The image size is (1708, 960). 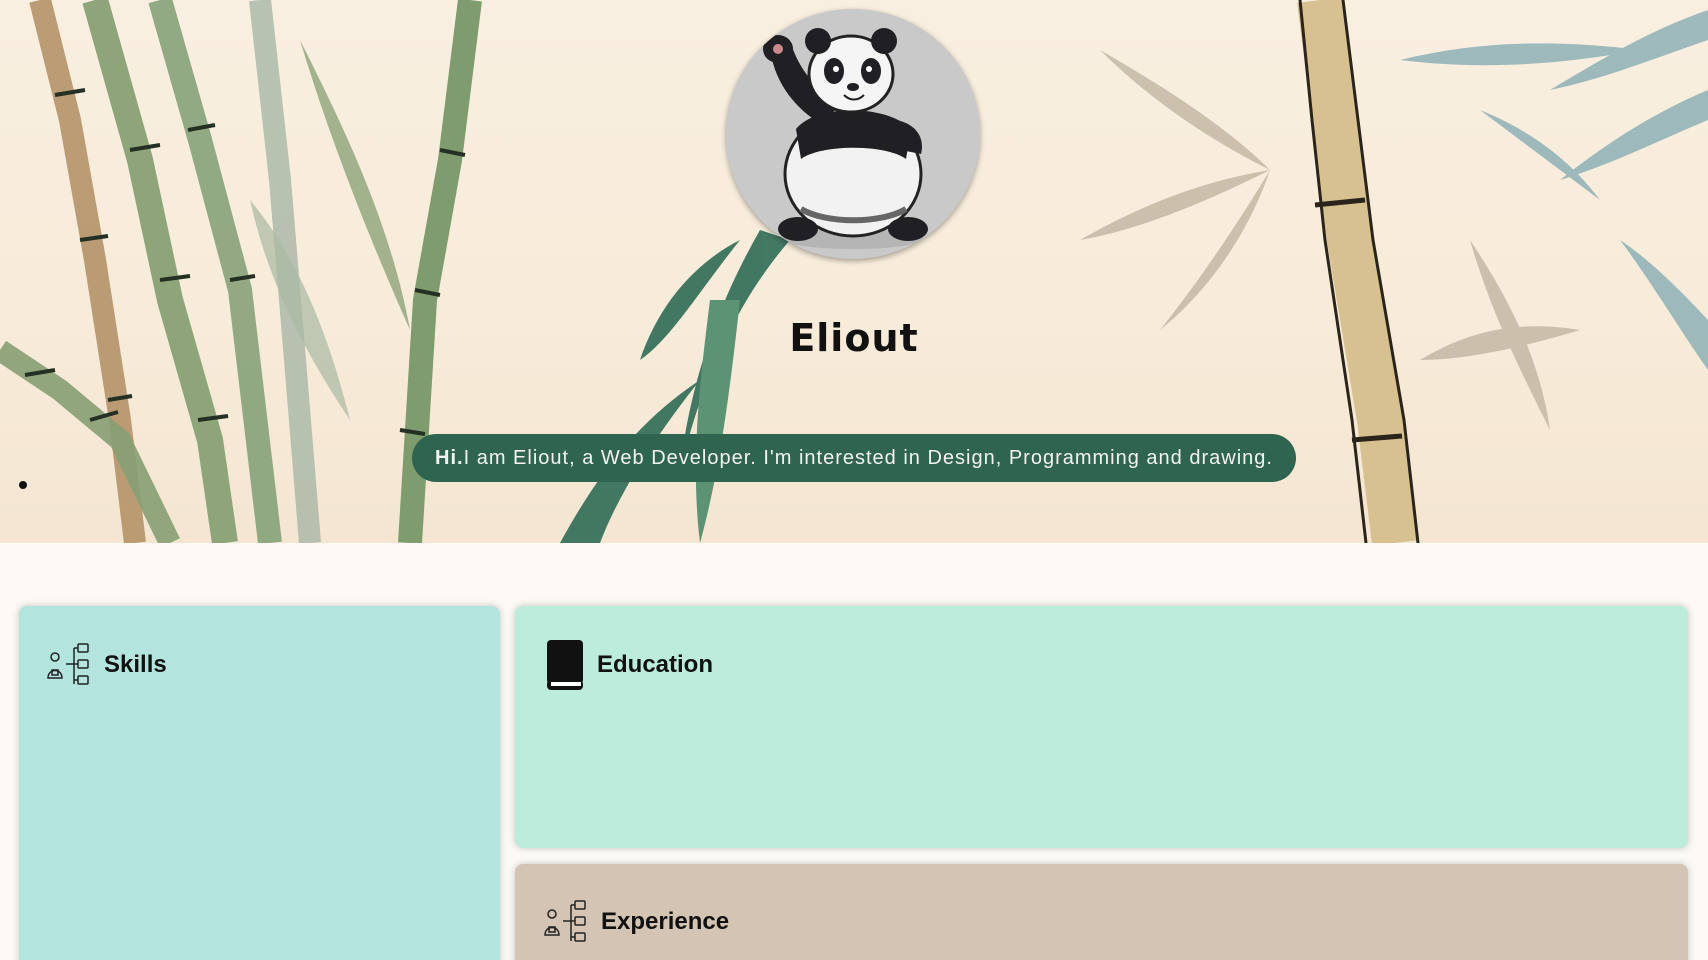 I want to click on book-icon, so click(x=565, y=665).